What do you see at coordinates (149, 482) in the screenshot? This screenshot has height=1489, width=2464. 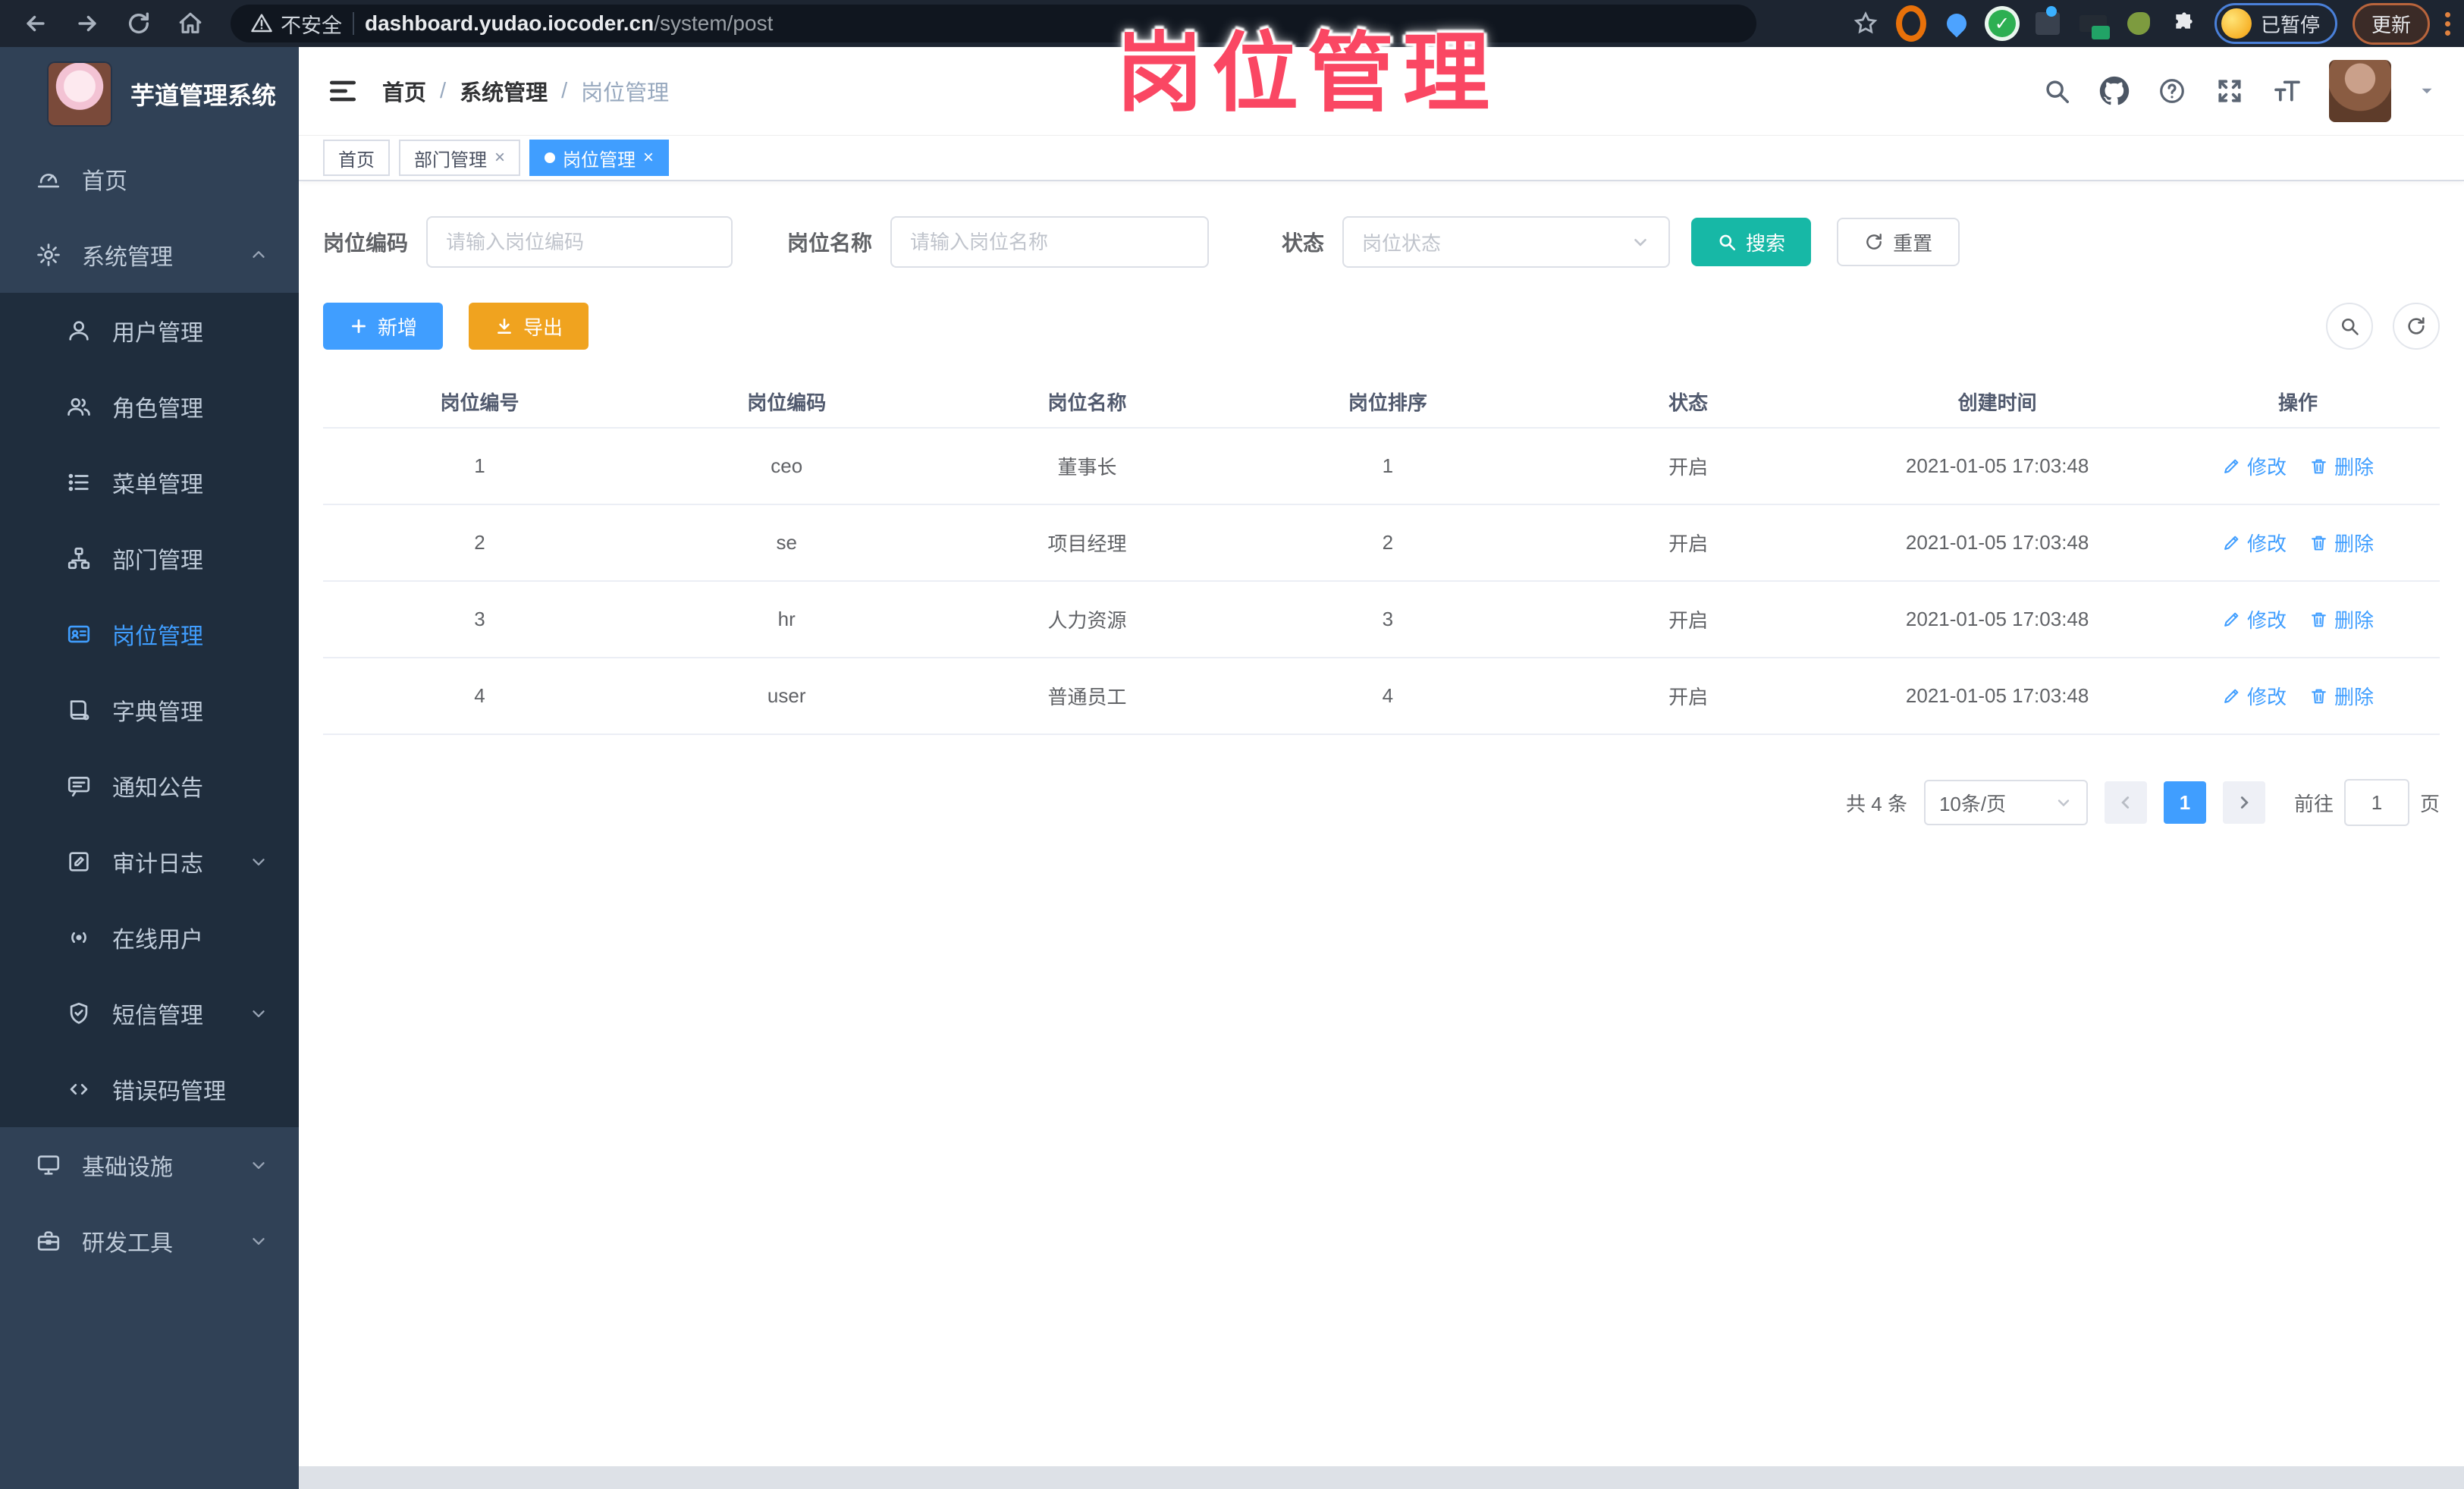 I see `sidebar-item-menu-mgmt: 菜单管理` at bounding box center [149, 482].